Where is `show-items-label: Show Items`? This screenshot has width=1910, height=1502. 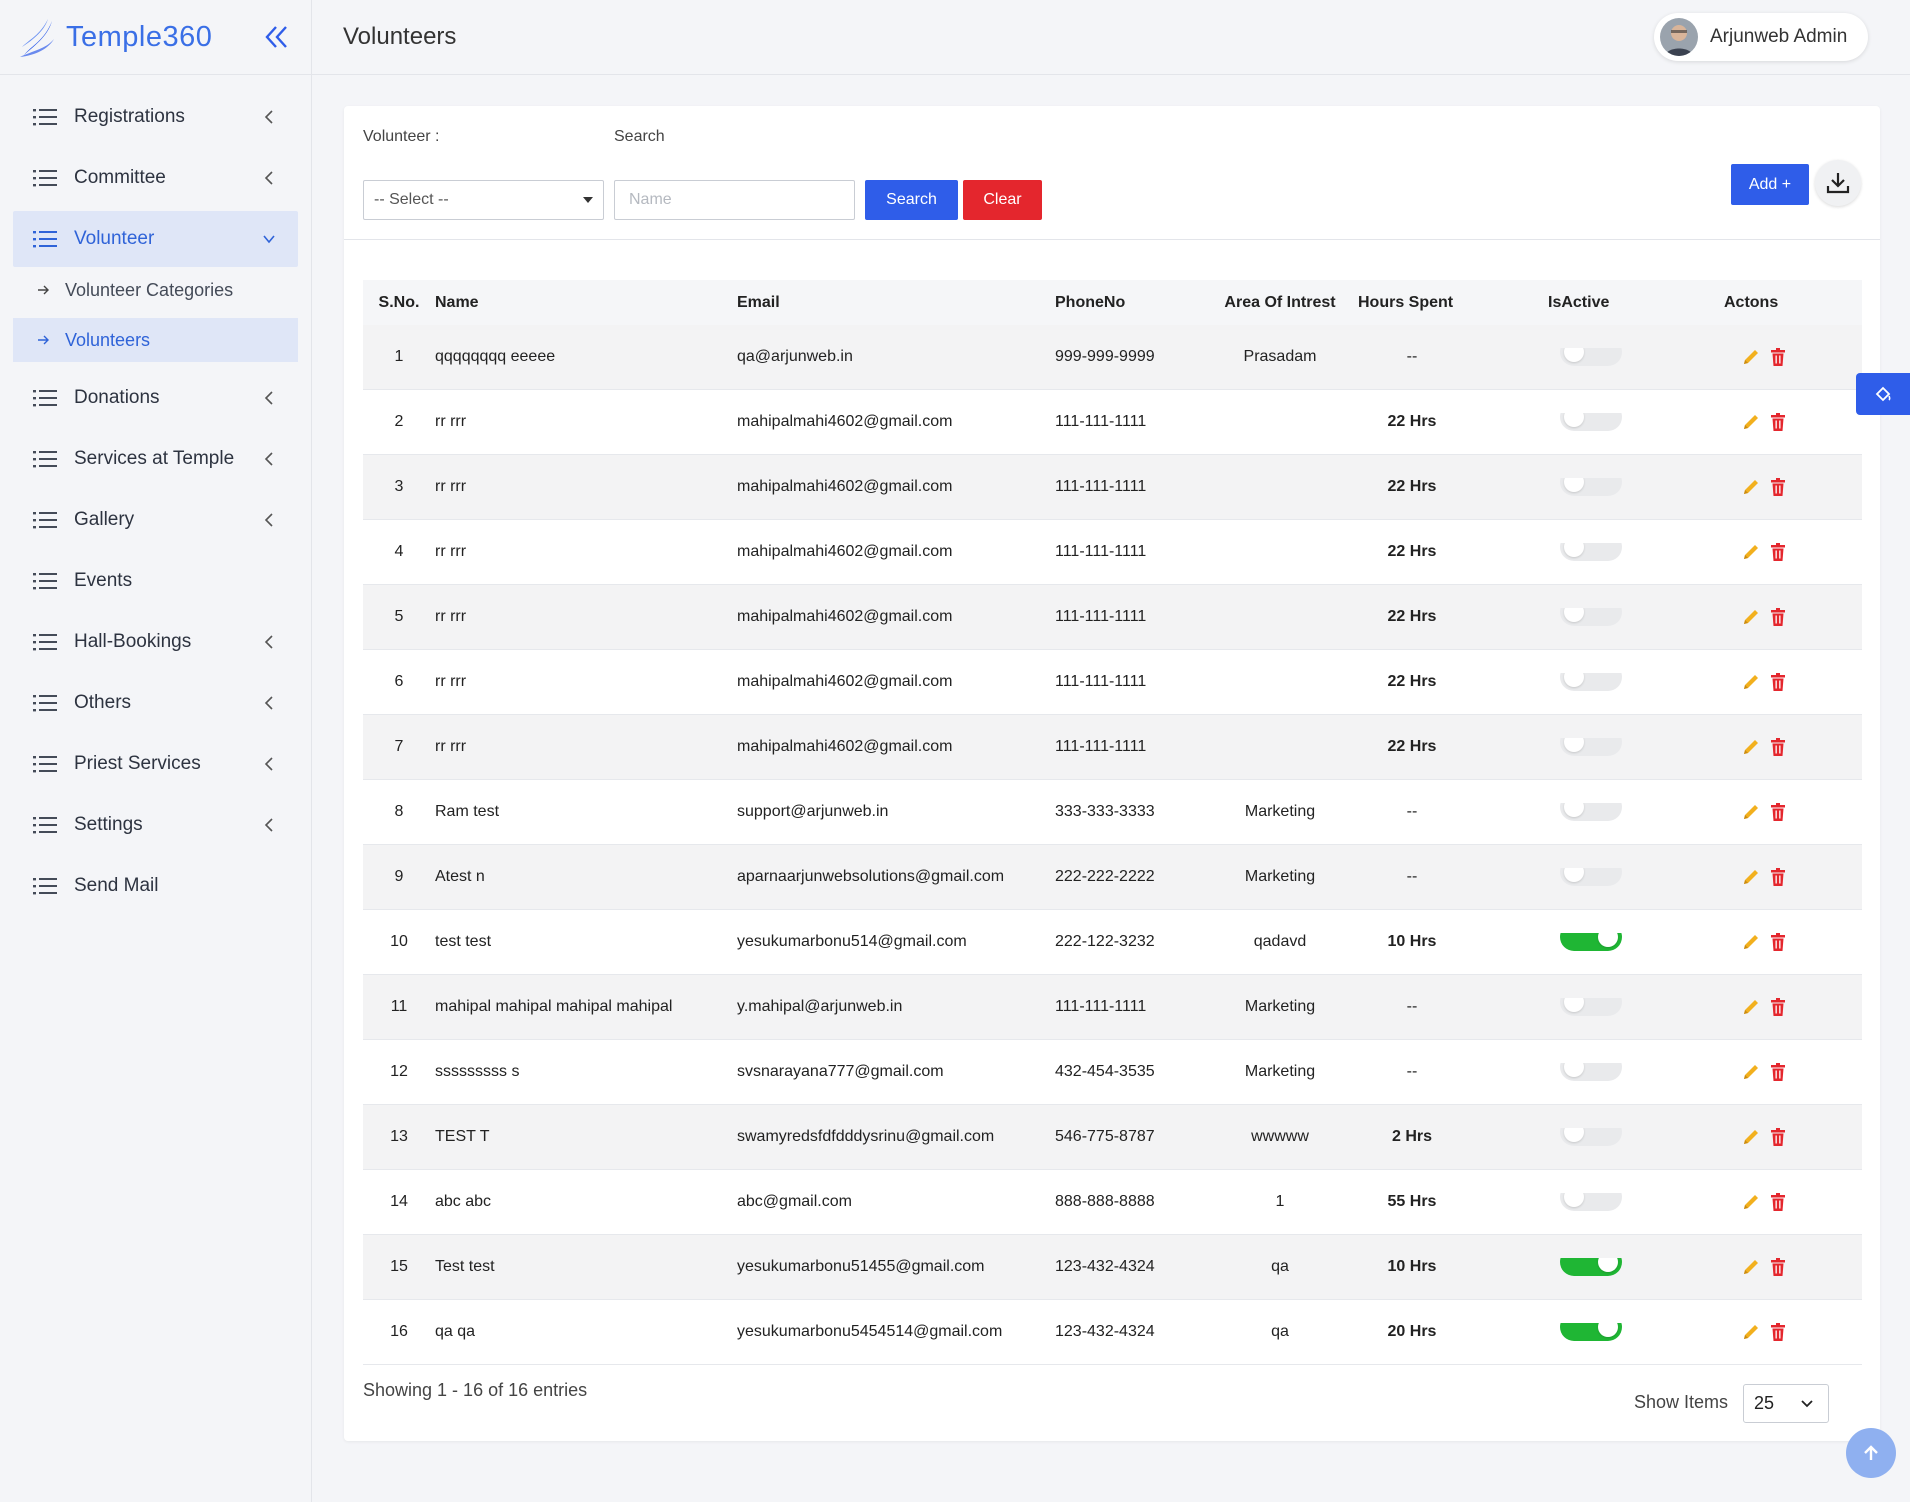 show-items-label: Show Items is located at coordinates (1681, 1402).